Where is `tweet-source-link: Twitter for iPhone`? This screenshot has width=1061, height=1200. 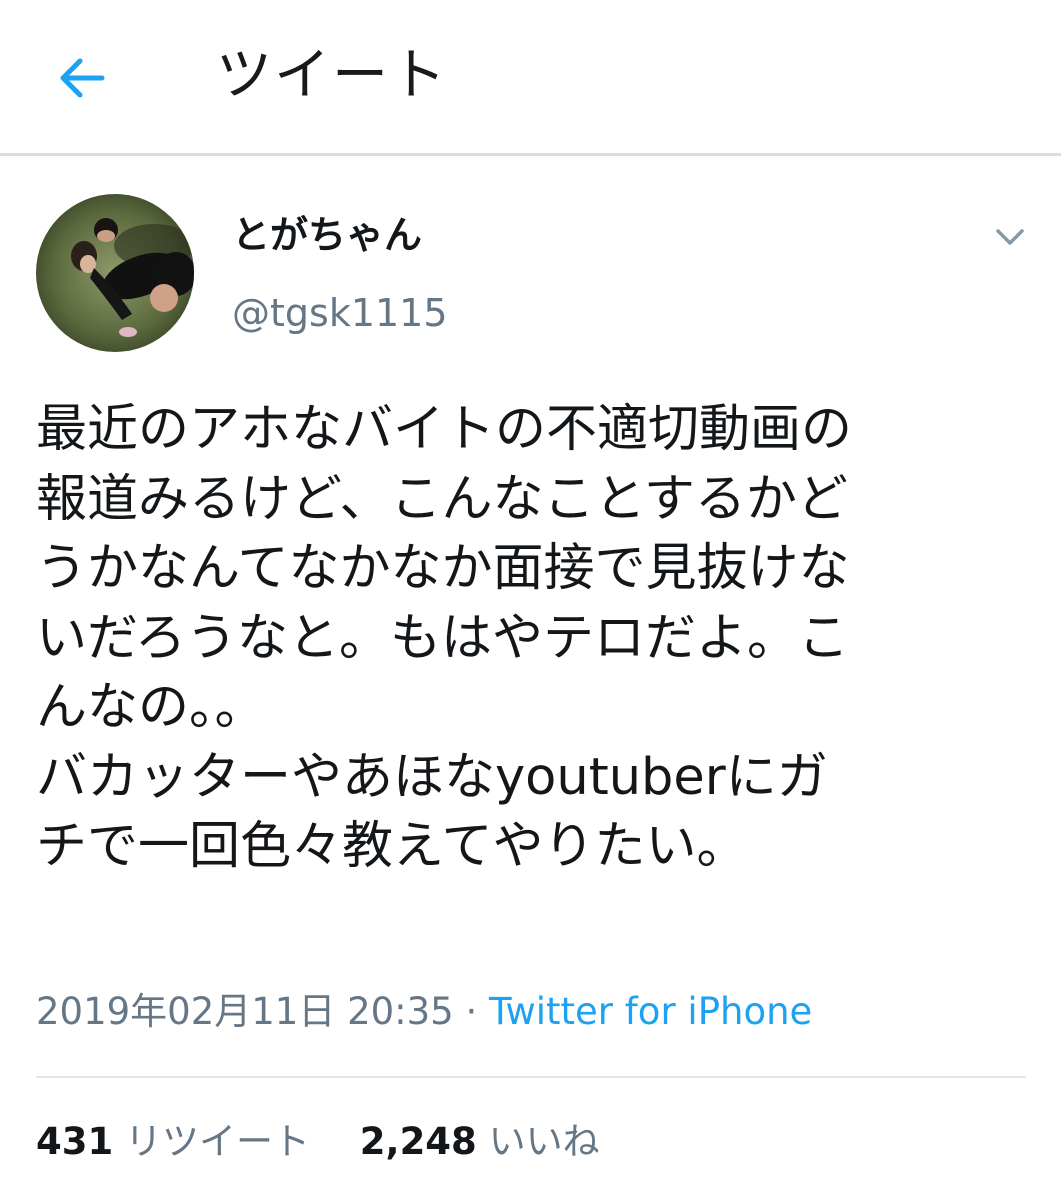 tweet-source-link: Twitter for iPhone is located at coordinates (650, 1011).